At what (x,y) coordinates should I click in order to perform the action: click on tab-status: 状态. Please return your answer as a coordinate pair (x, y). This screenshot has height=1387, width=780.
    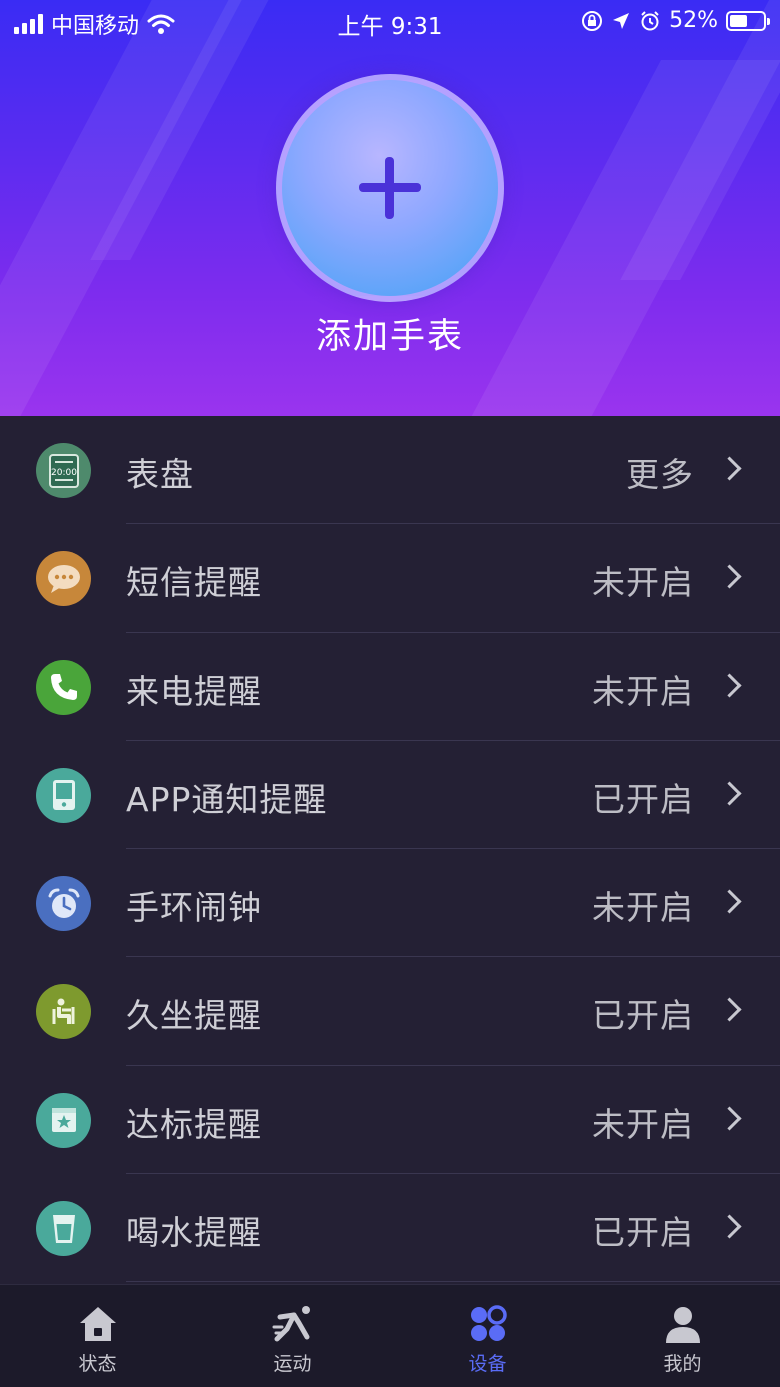
    Looking at the image, I should click on (97, 1336).